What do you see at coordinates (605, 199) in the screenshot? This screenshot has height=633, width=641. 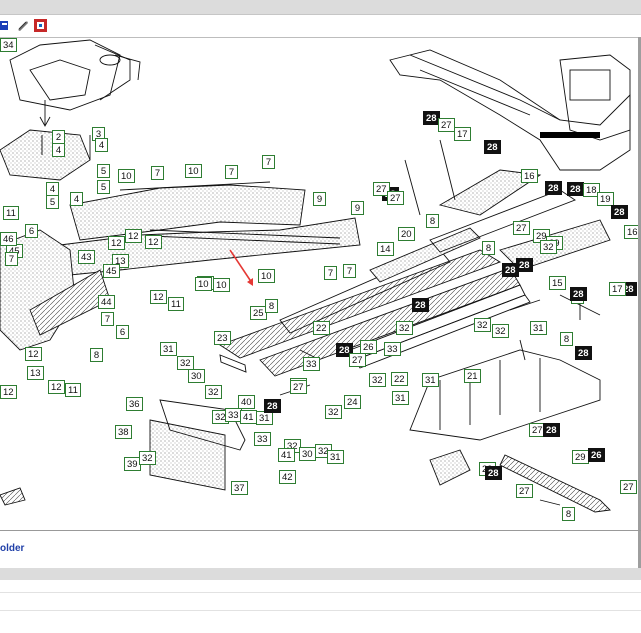 I see `part-number-label: 19` at bounding box center [605, 199].